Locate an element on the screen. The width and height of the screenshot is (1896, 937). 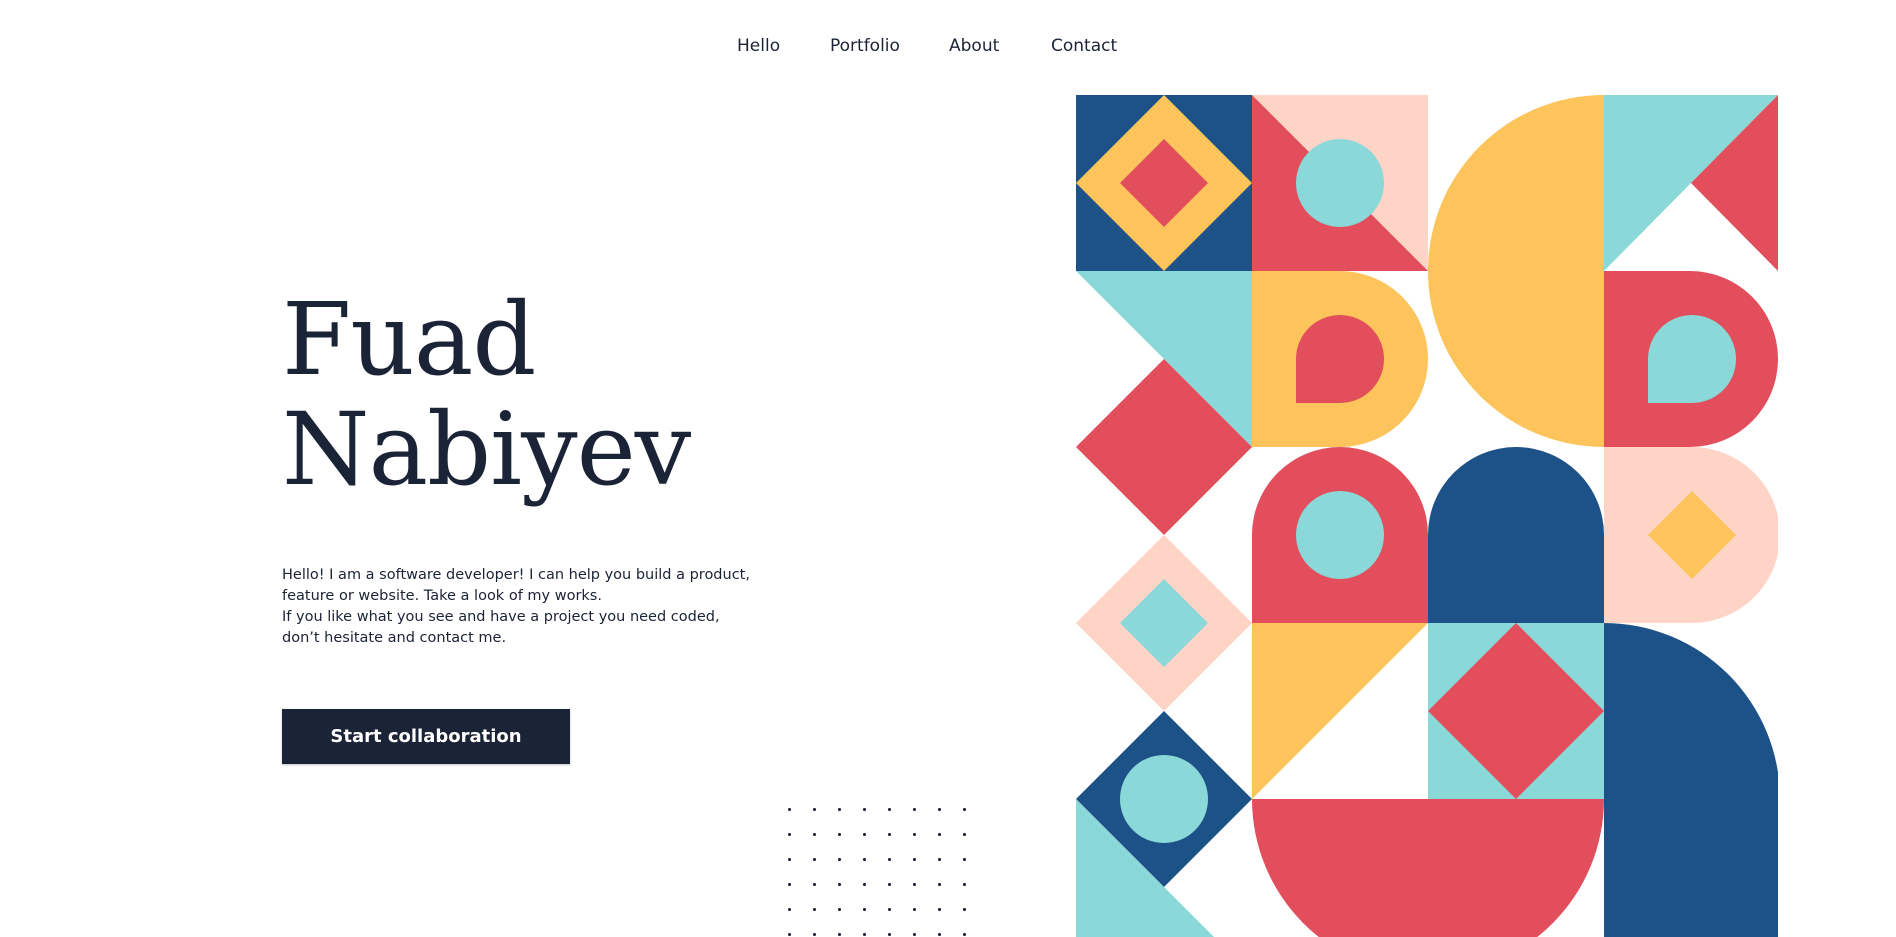
hero-last-name: Nabiyev is located at coordinates (486, 449).